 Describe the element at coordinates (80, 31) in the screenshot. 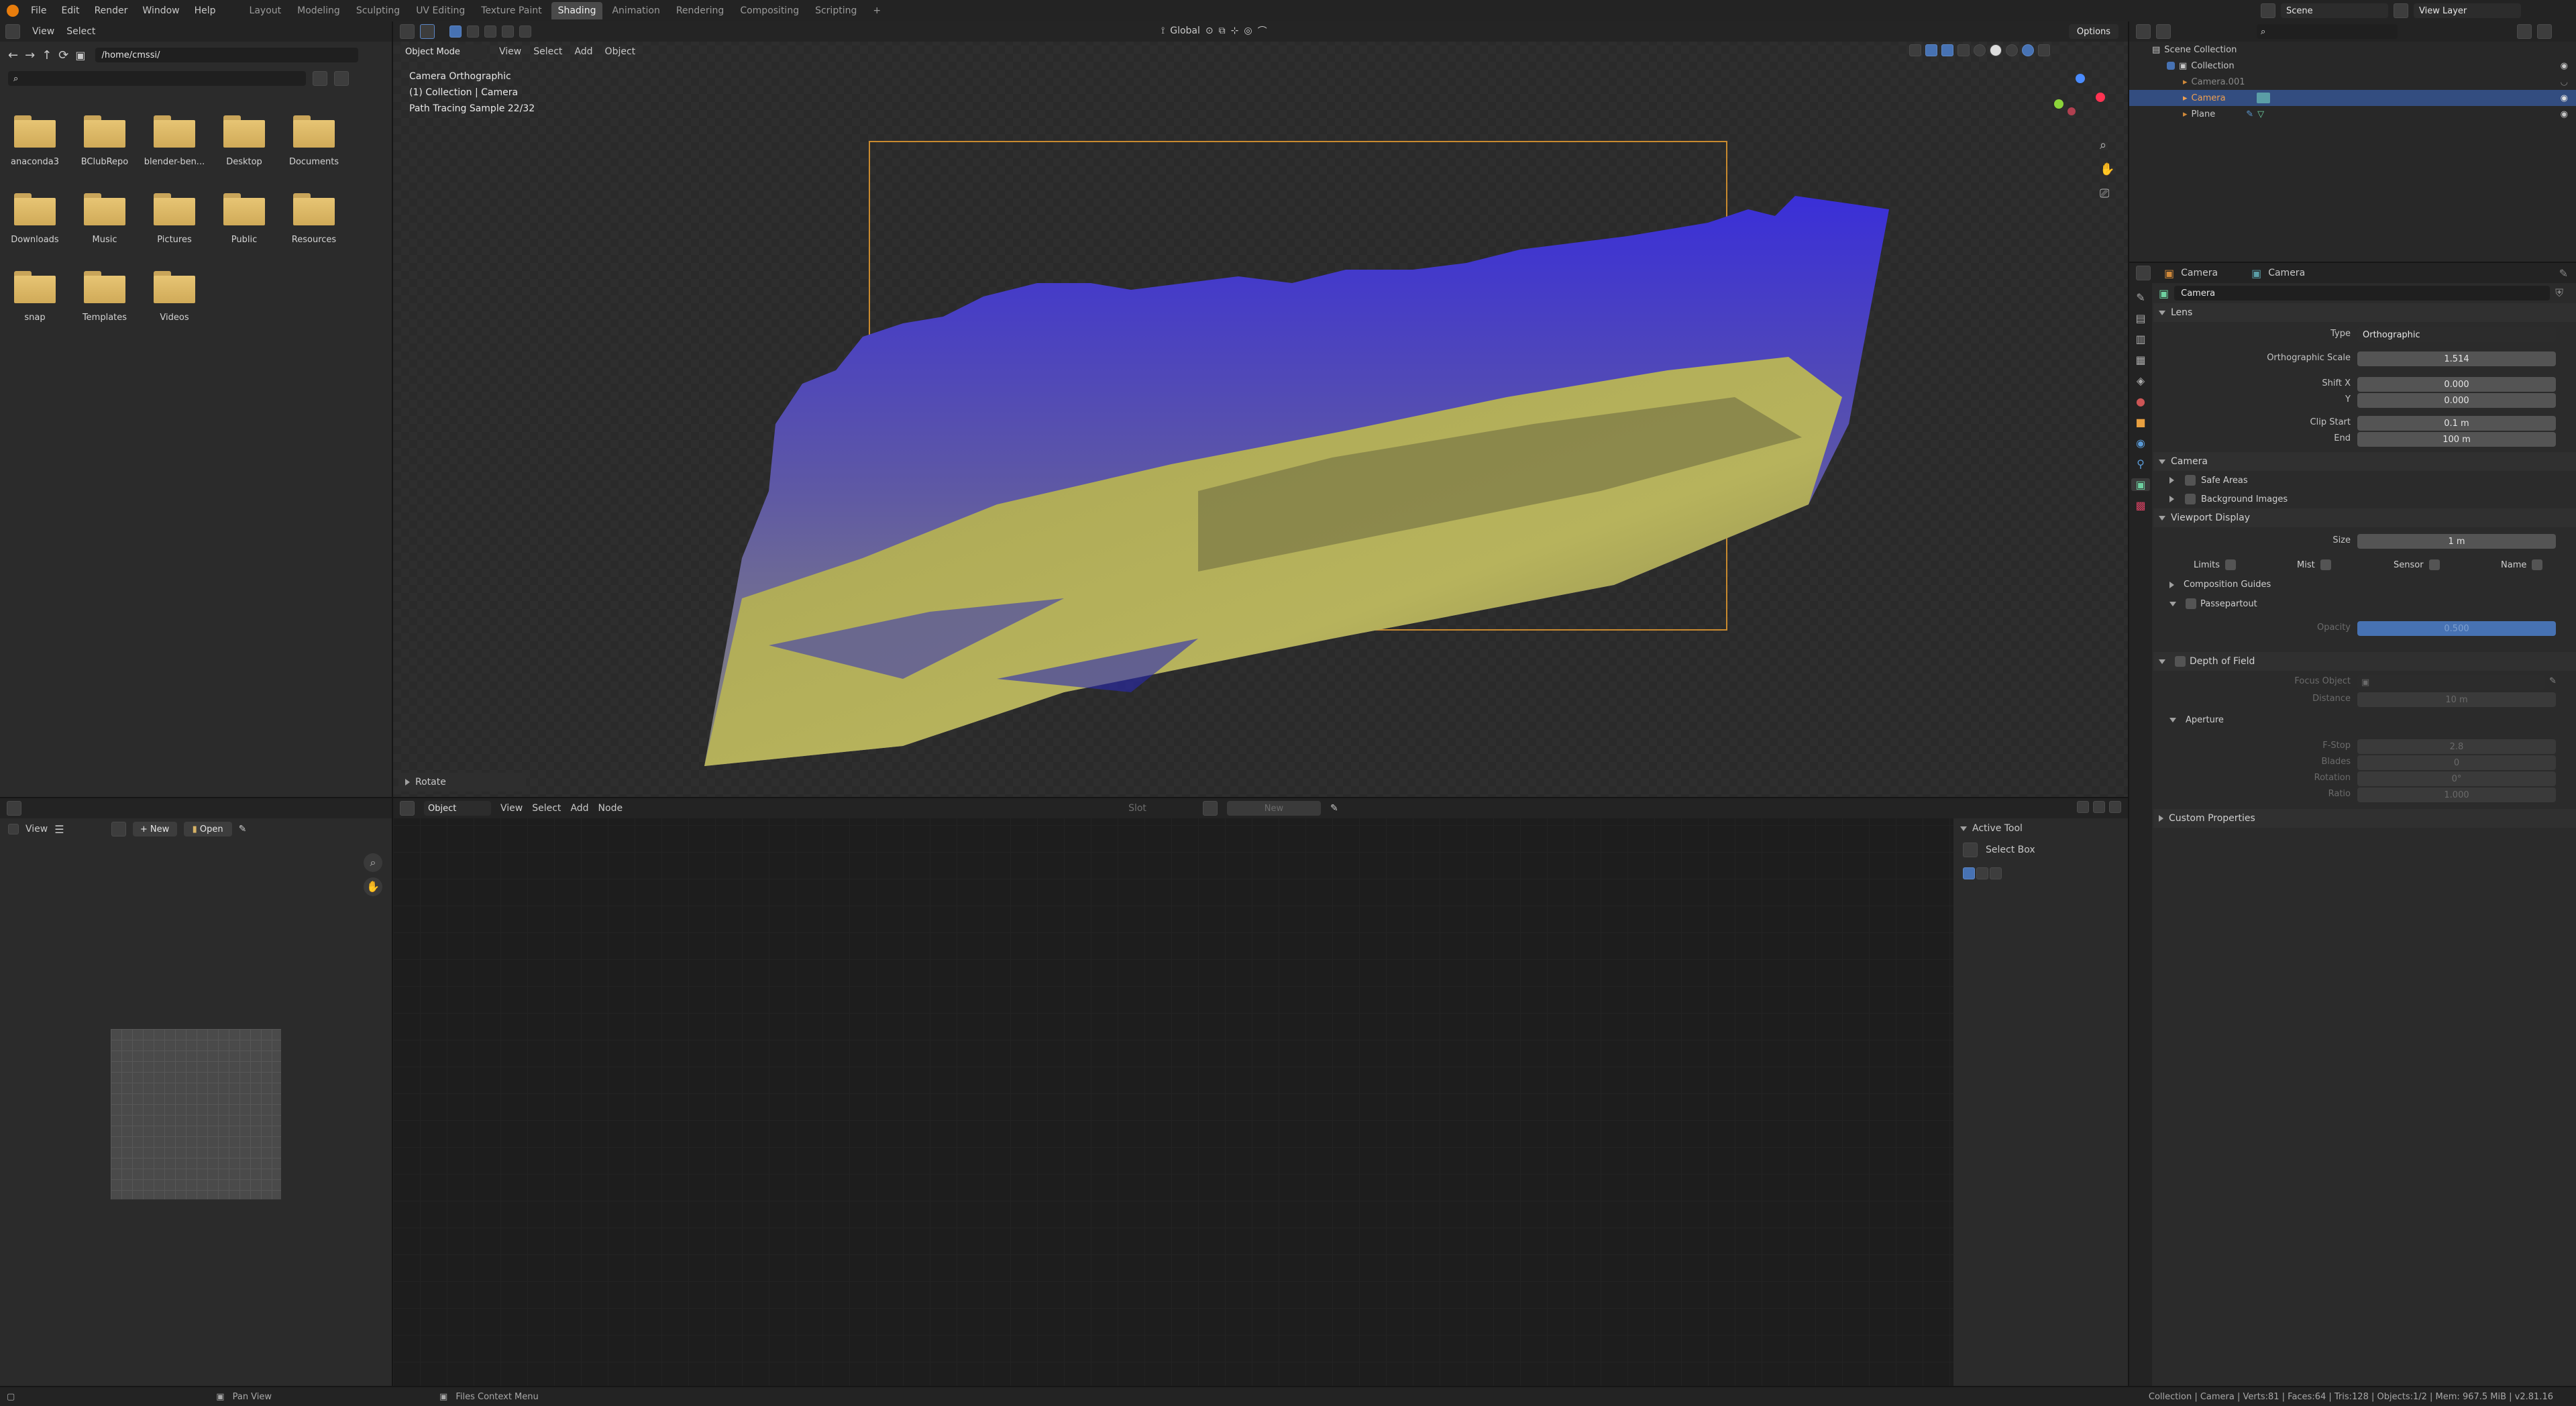

I see `filebrowser-menu-select: Select` at that location.